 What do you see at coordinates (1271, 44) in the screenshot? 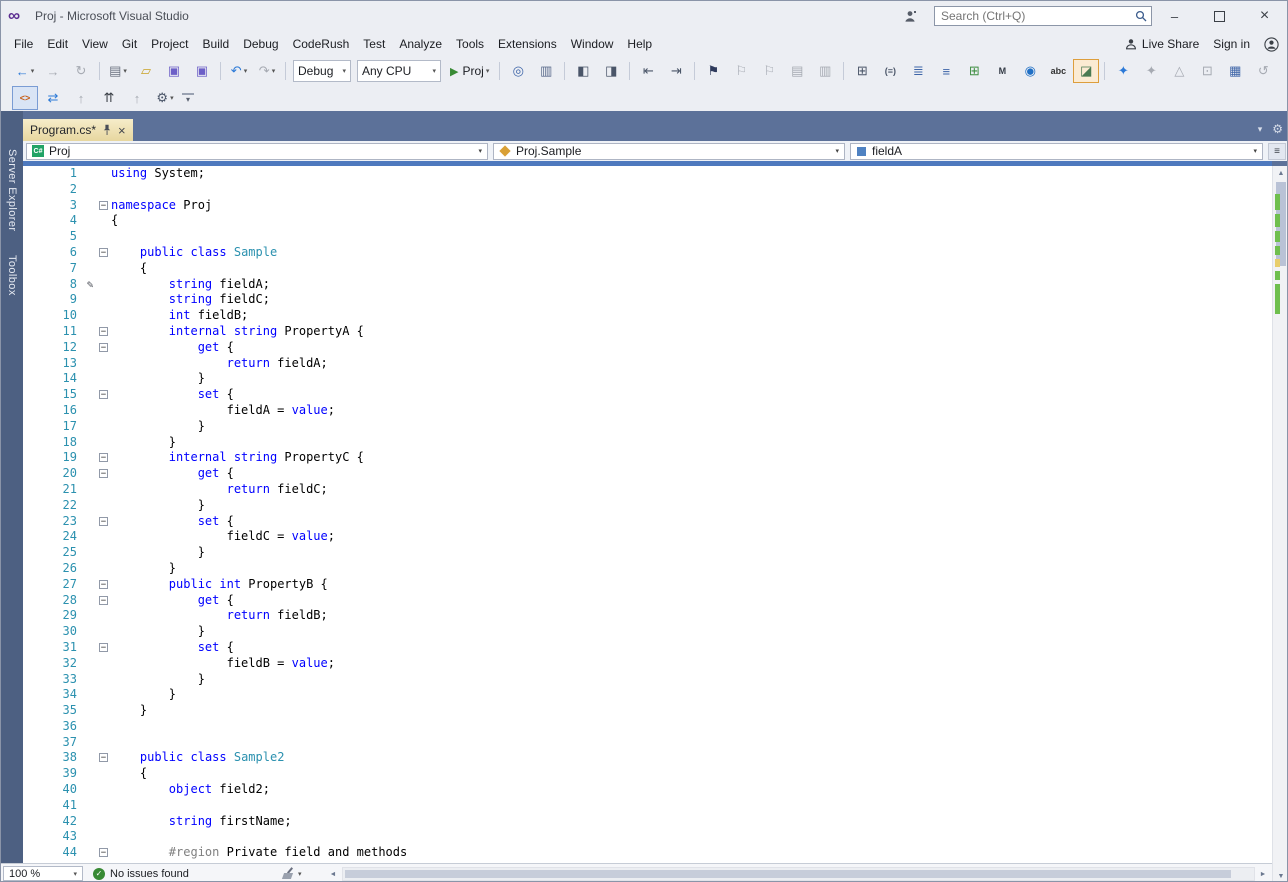
I see `user-avatar` at bounding box center [1271, 44].